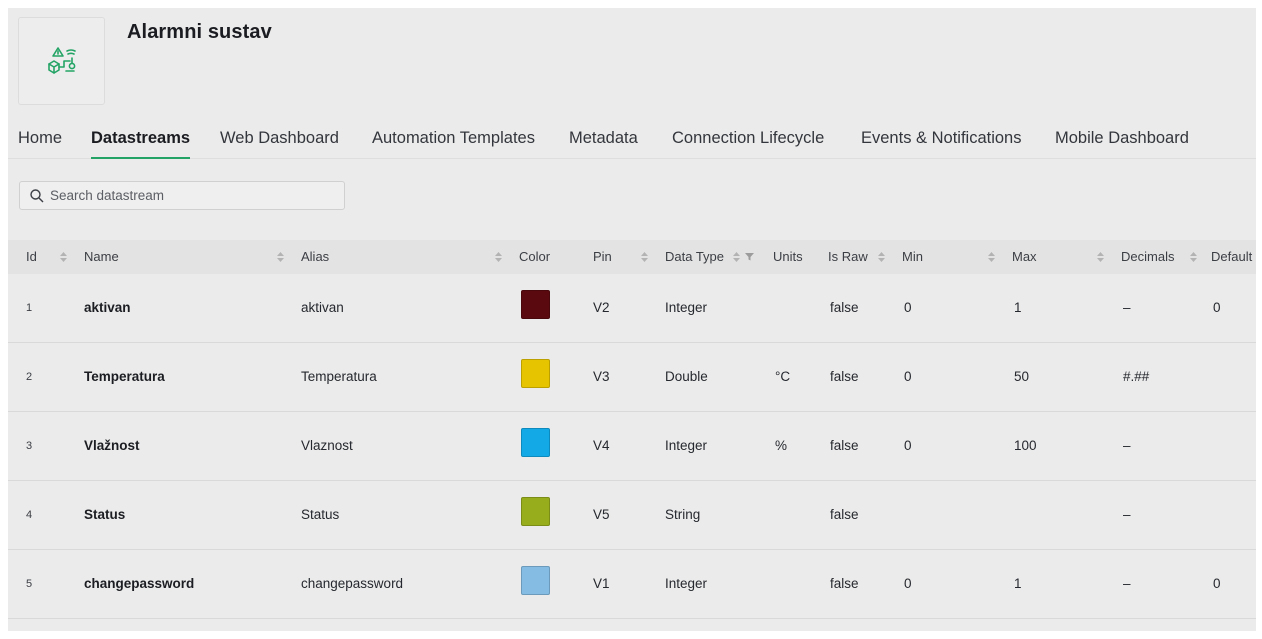 Image resolution: width=1262 pixels, height=639 pixels. I want to click on tab-metadata: Metadata, so click(603, 143).